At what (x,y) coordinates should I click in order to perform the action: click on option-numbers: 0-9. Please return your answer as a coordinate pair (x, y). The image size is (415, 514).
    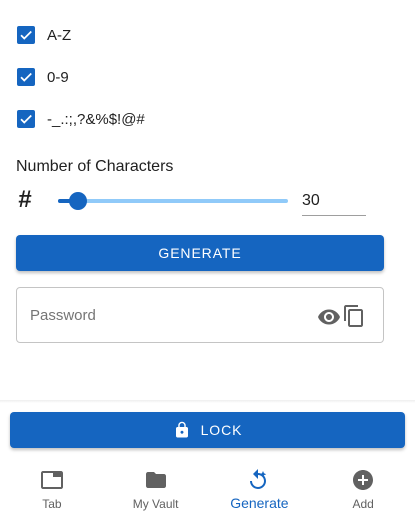
    Looking at the image, I should click on (42, 77).